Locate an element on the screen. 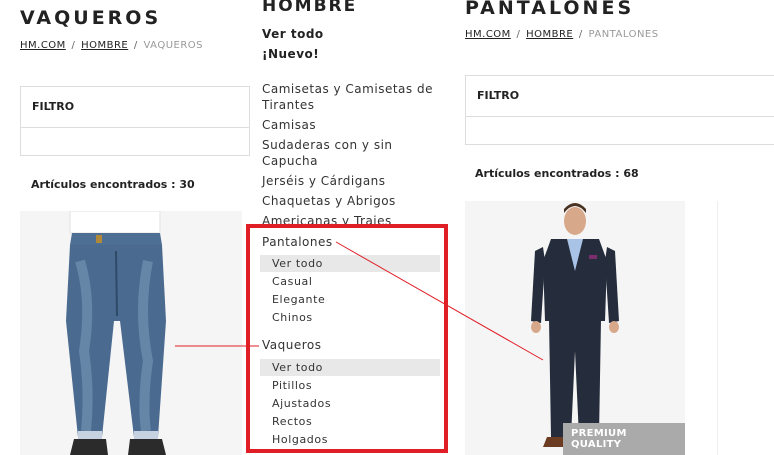 Image resolution: width=774 pixels, height=455 pixels. vaqueros-ajustados: Ajustados is located at coordinates (350, 403).